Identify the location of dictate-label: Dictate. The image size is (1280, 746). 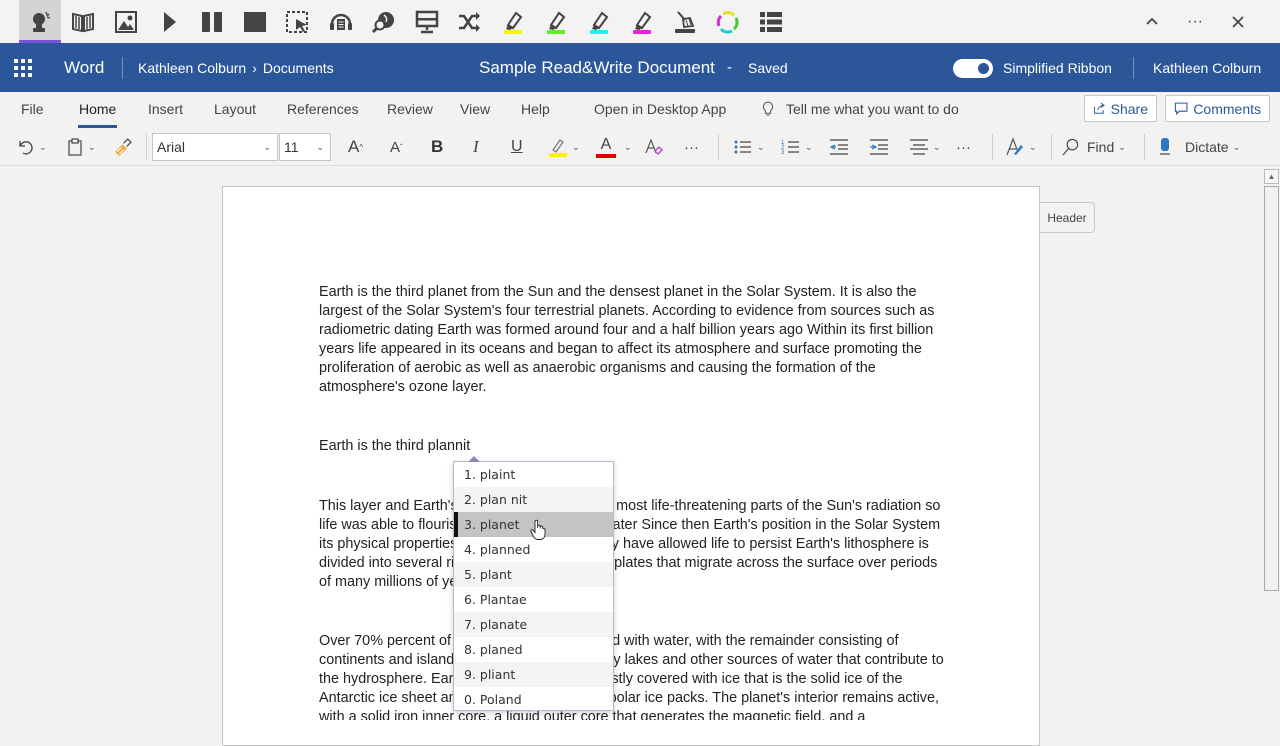
(1207, 147).